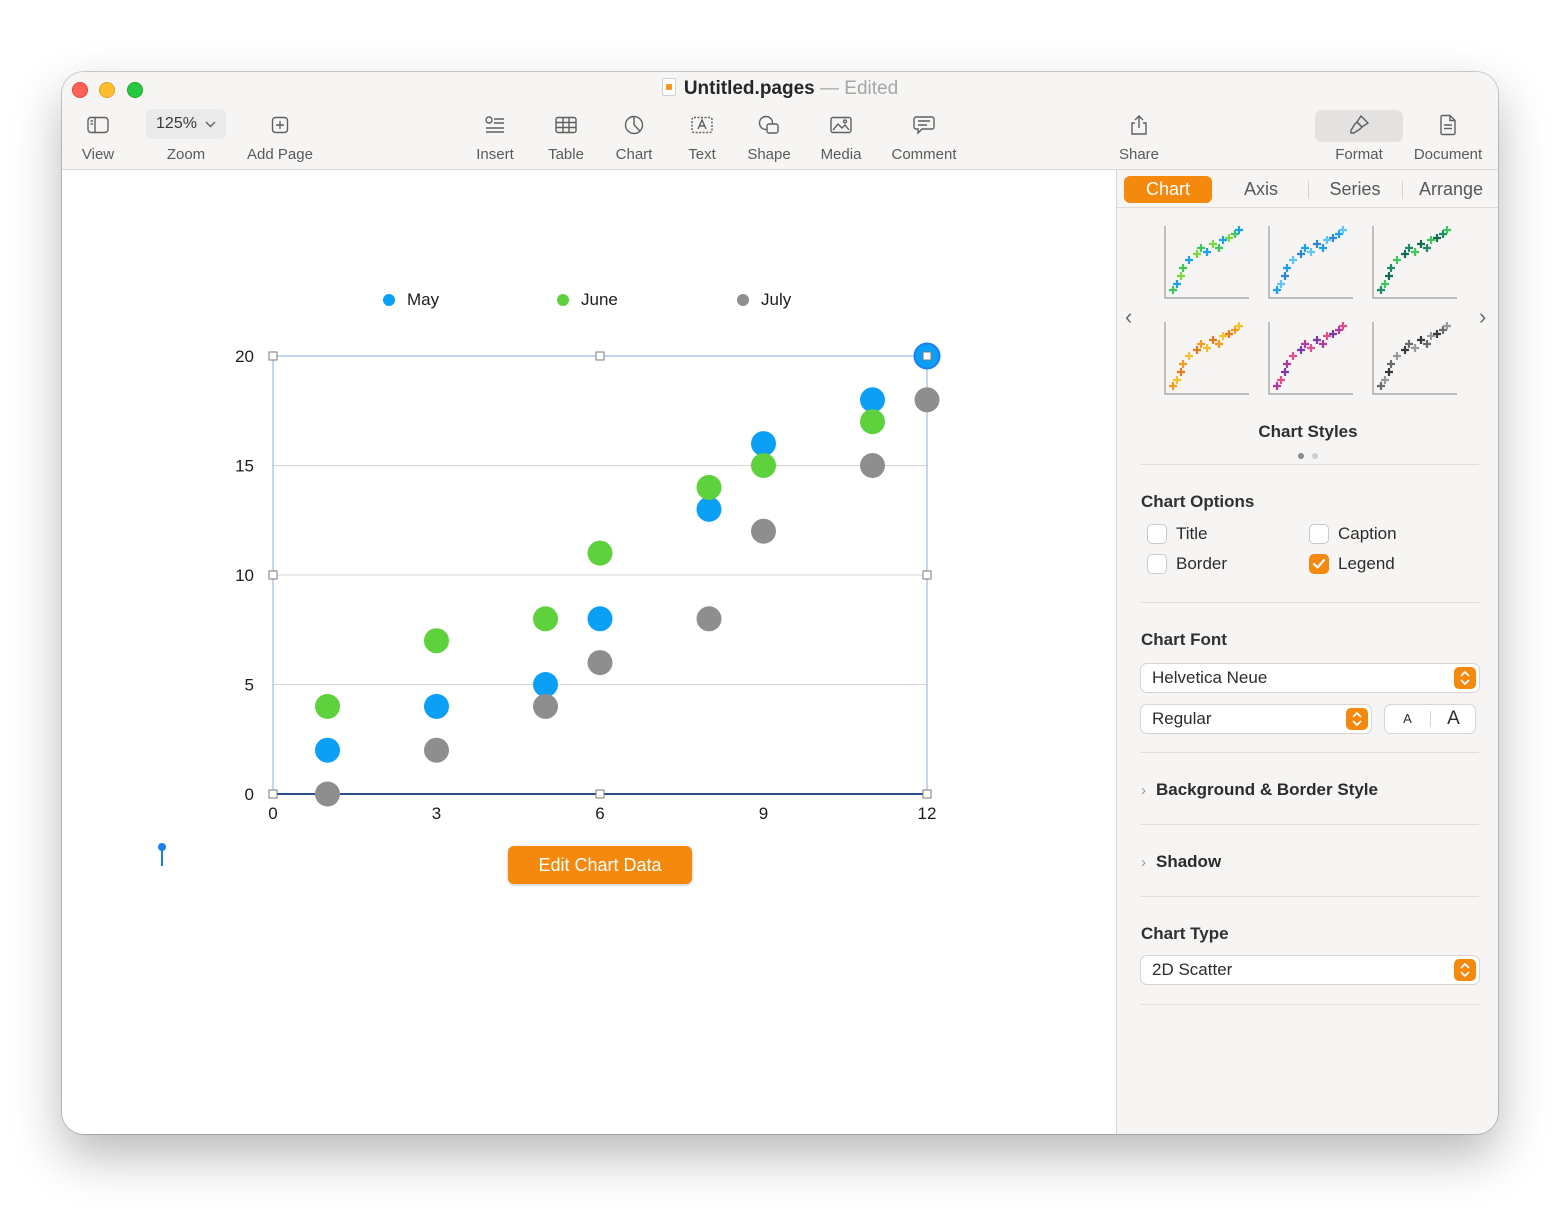 The image size is (1560, 1214). What do you see at coordinates (780, 89) in the screenshot?
I see `window-title: Untitled.pages — Edited` at bounding box center [780, 89].